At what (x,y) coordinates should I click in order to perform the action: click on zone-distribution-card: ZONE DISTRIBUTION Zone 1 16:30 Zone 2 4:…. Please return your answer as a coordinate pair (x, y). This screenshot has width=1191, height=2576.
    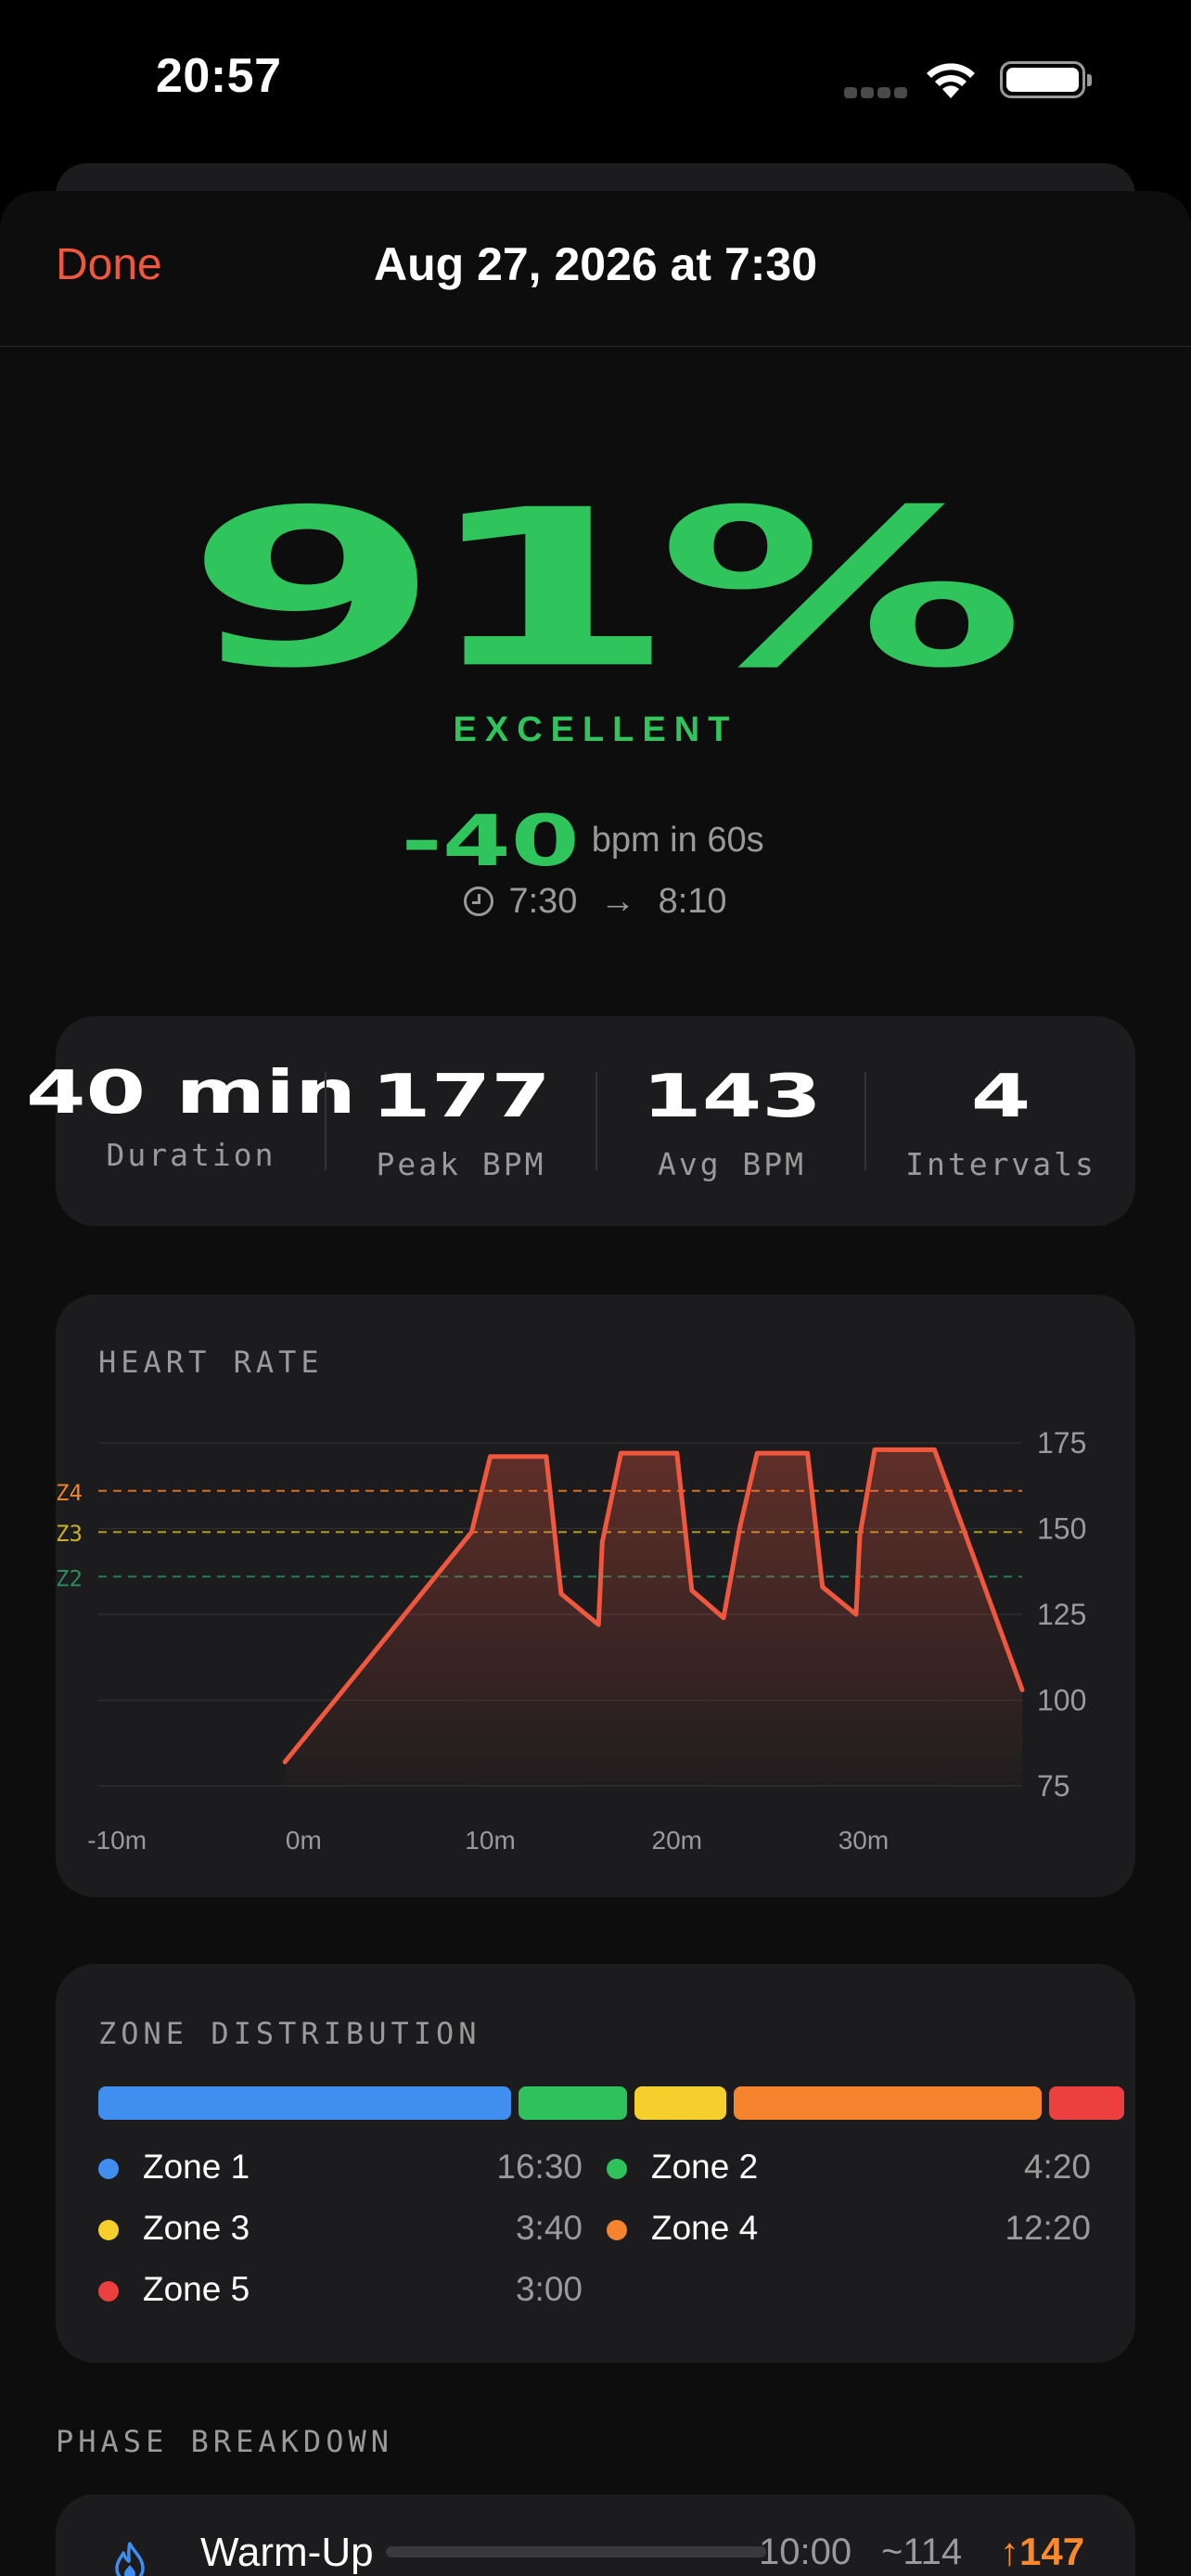
    Looking at the image, I should click on (595, 2164).